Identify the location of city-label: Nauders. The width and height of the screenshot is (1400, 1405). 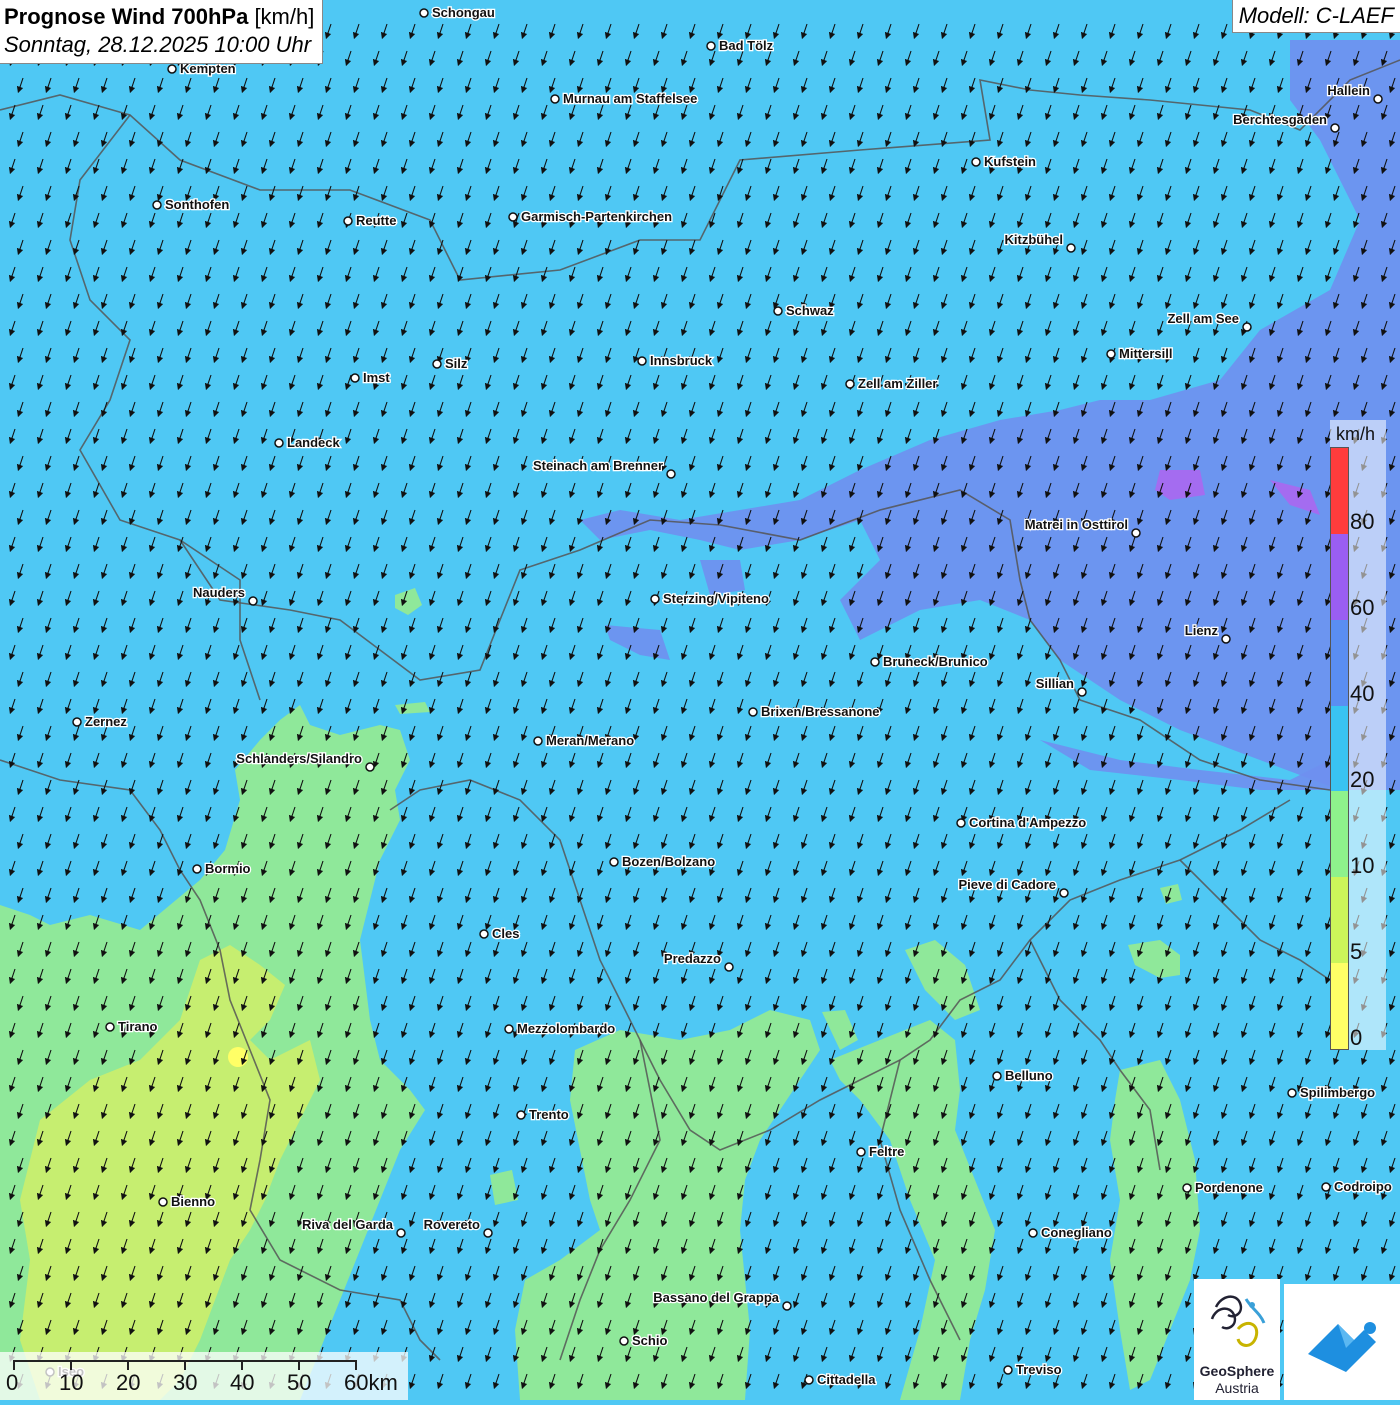
(219, 592).